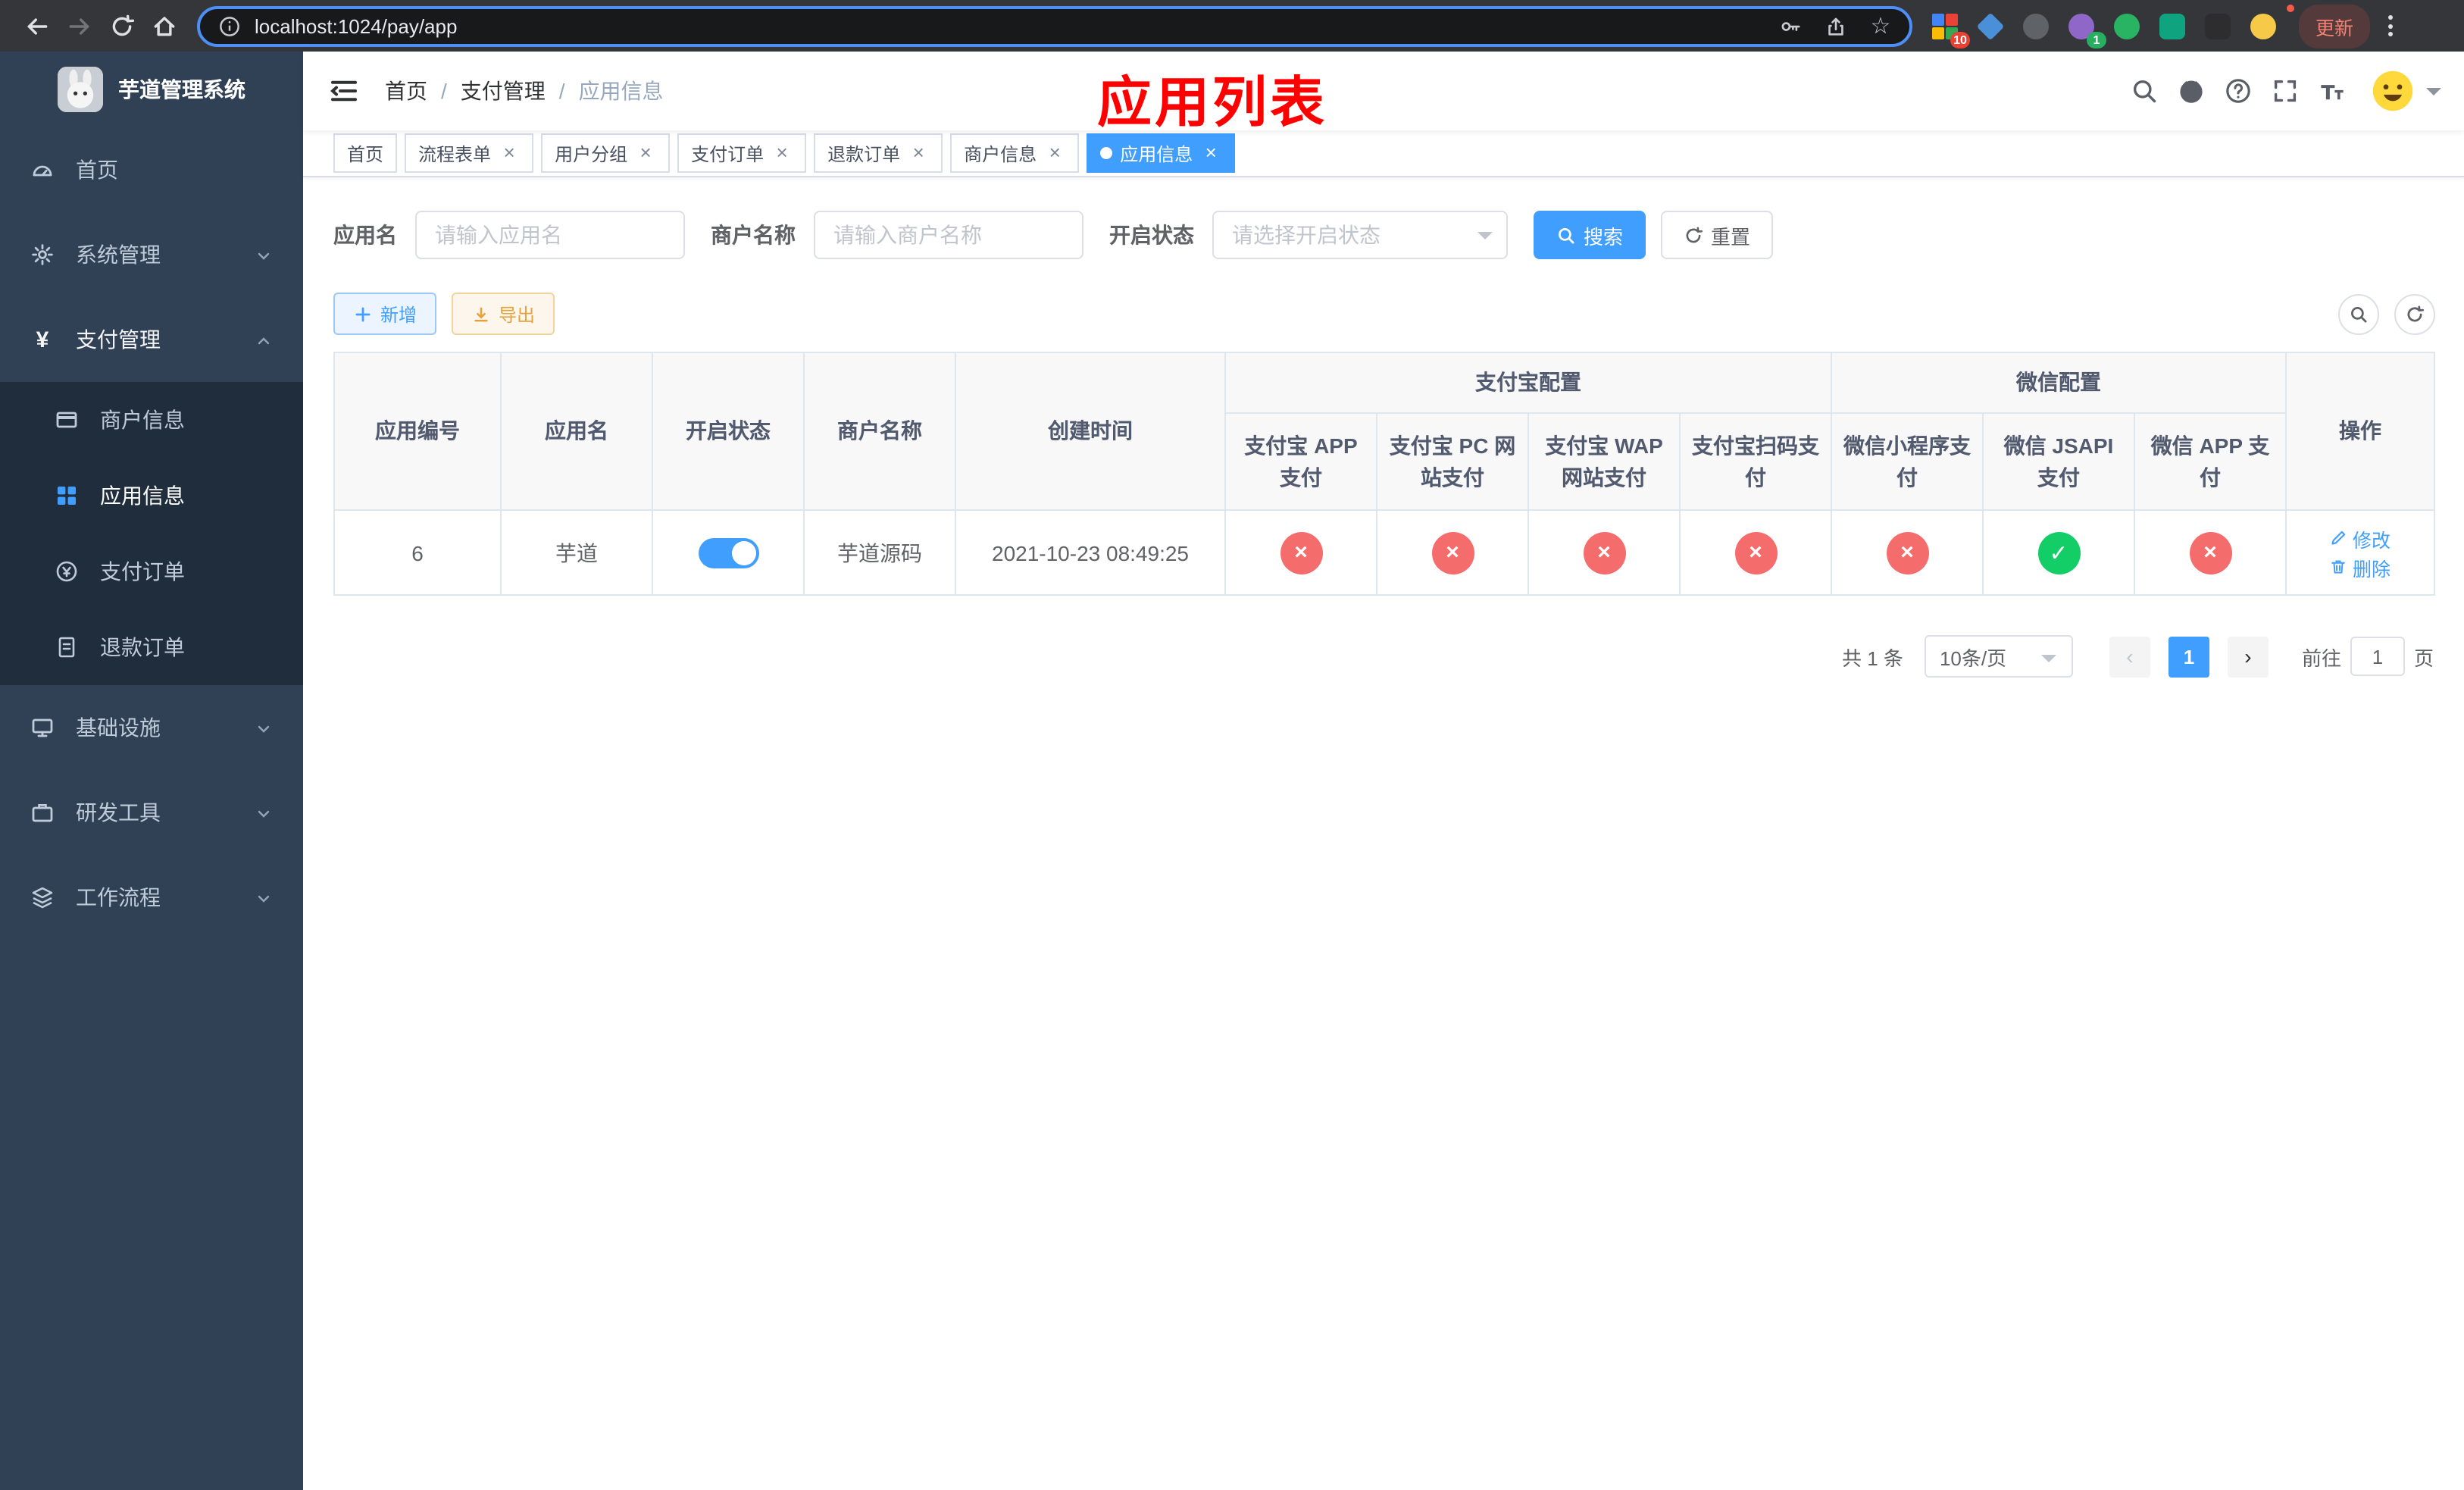 The height and width of the screenshot is (1490, 2464). I want to click on refresh-button, so click(2414, 313).